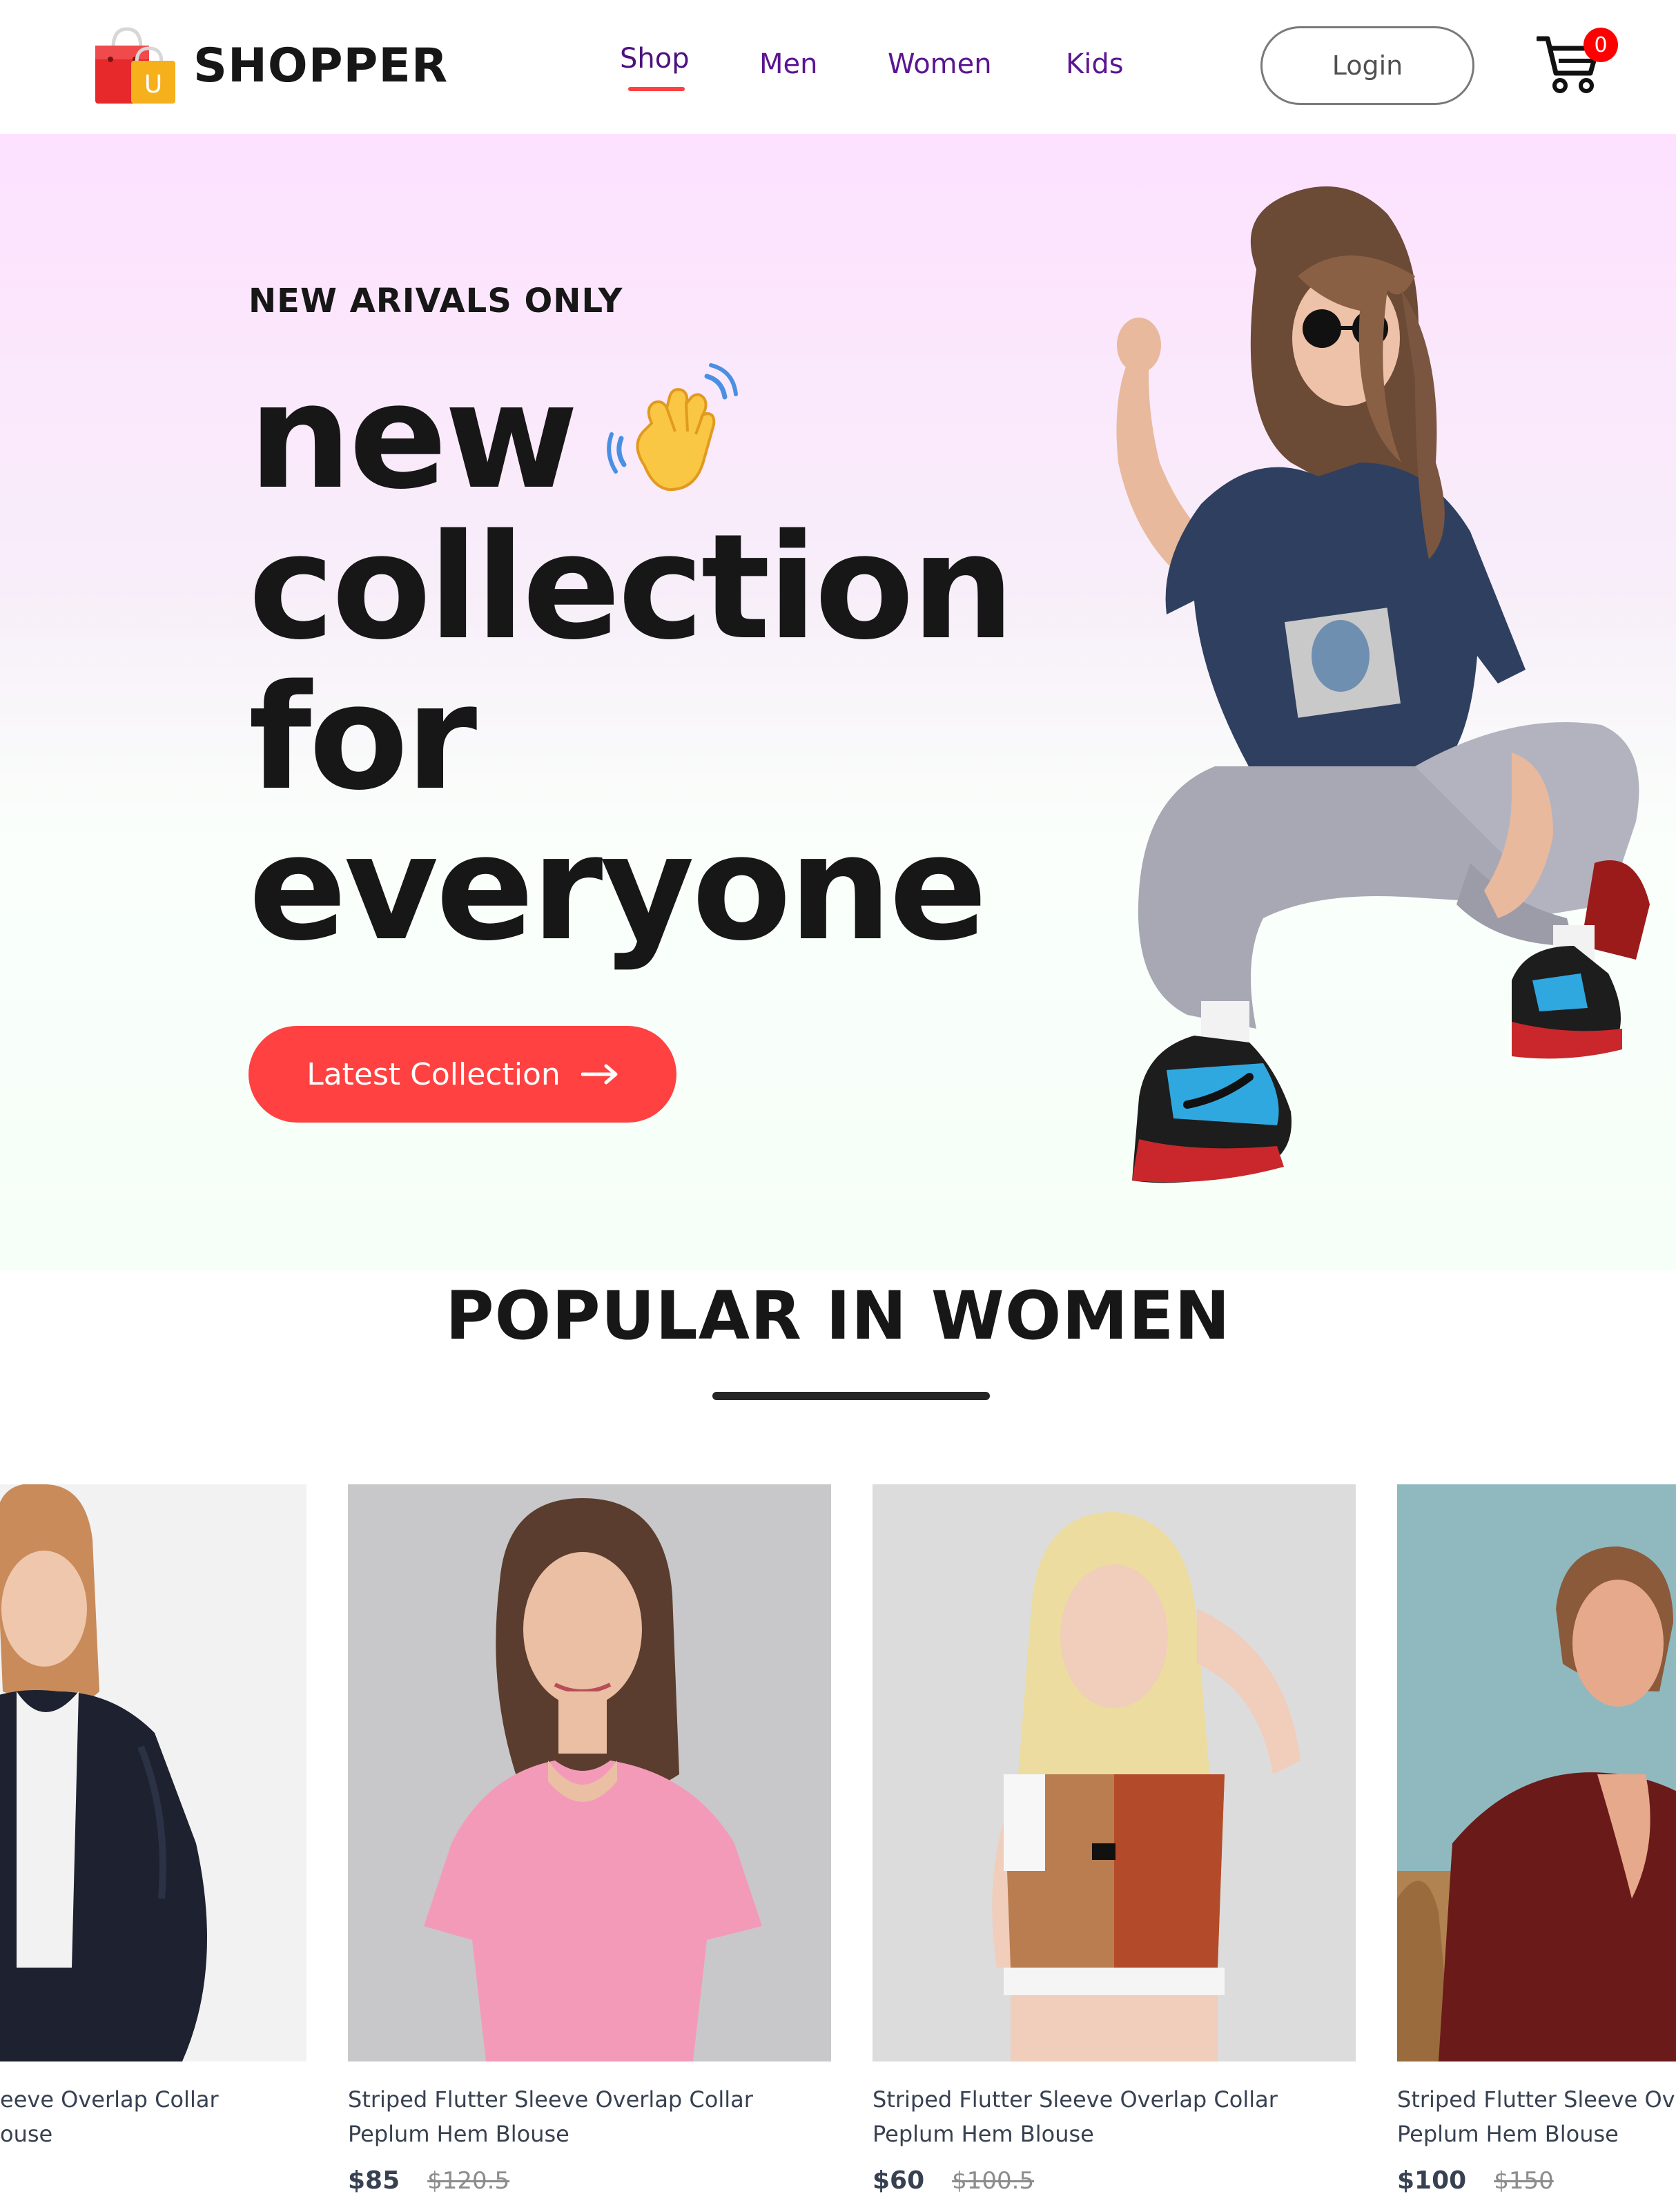 This screenshot has height=2212, width=1676. Describe the element at coordinates (1114, 2180) in the screenshot. I see `product-prices: $60 $100.5` at that location.